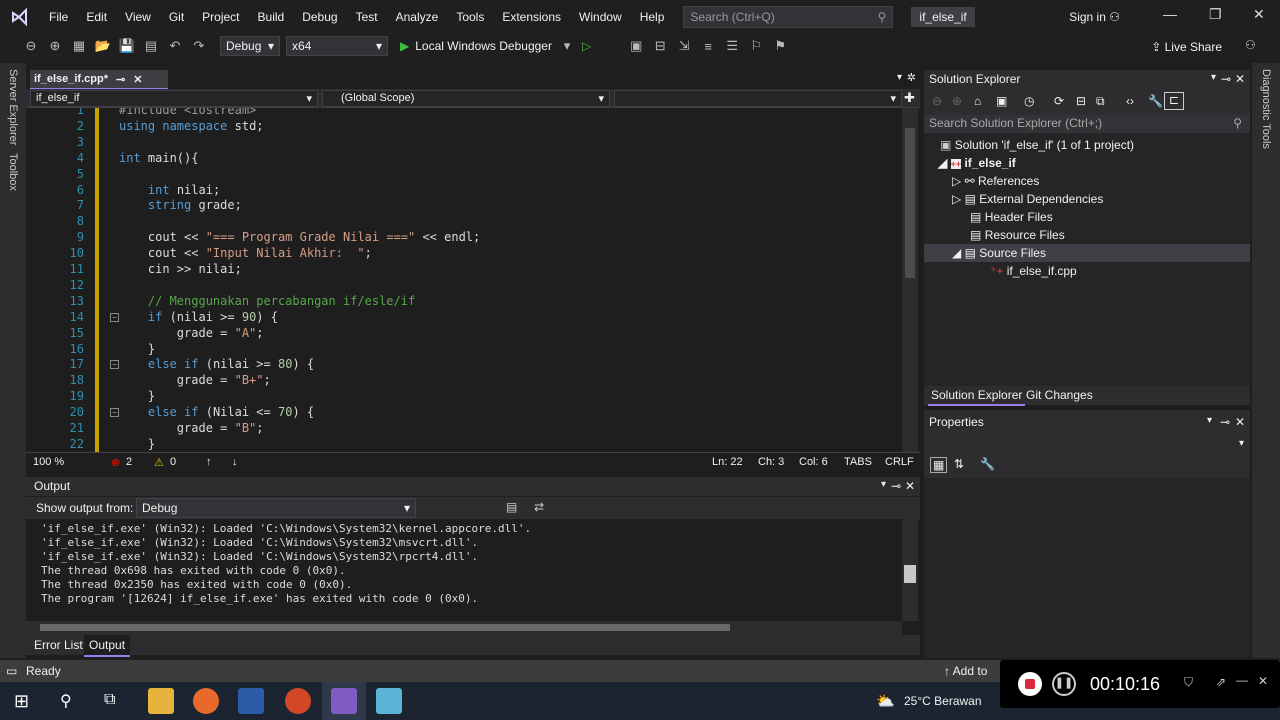 The width and height of the screenshot is (1280, 720). Describe the element at coordinates (245, 253) in the screenshot. I see `code-line: cout << "Input Nilai Akhir: ";` at that location.